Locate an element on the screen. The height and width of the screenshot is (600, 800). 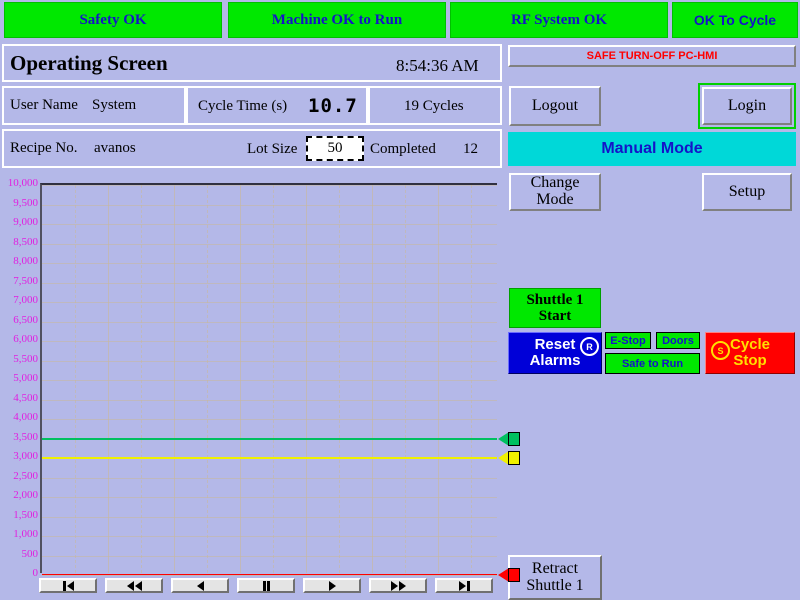
transport-button-skip-to-start is located at coordinates (68, 585).